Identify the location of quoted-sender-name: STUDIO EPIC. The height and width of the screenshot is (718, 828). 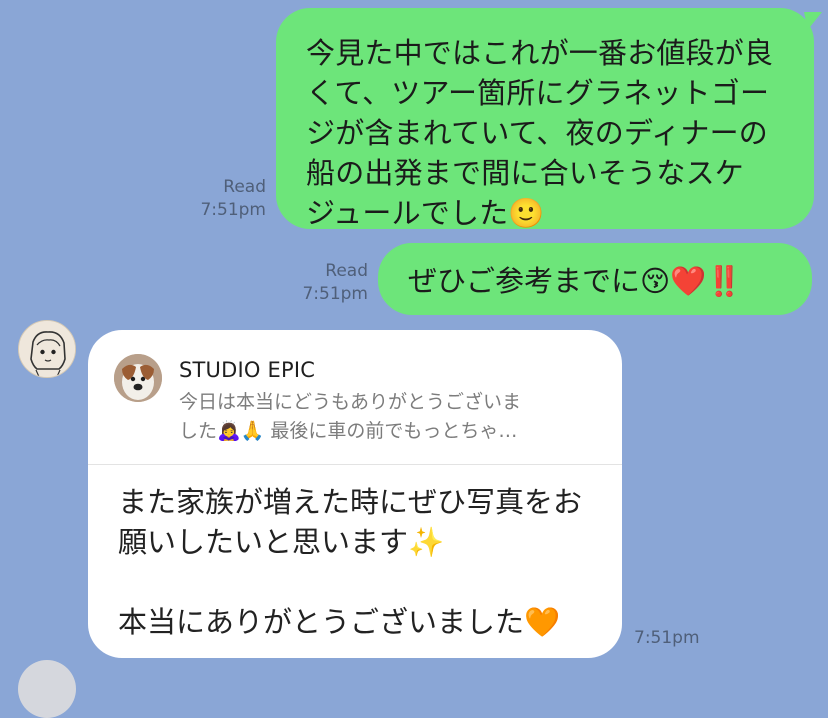
(247, 370).